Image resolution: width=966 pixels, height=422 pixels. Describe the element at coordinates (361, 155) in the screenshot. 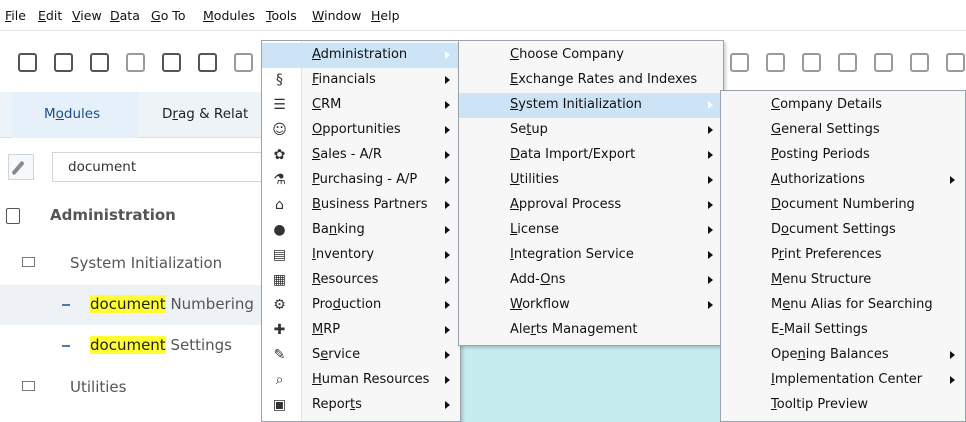

I see `menu-item-sales-a-r: ✿ Sales - A/R` at that location.